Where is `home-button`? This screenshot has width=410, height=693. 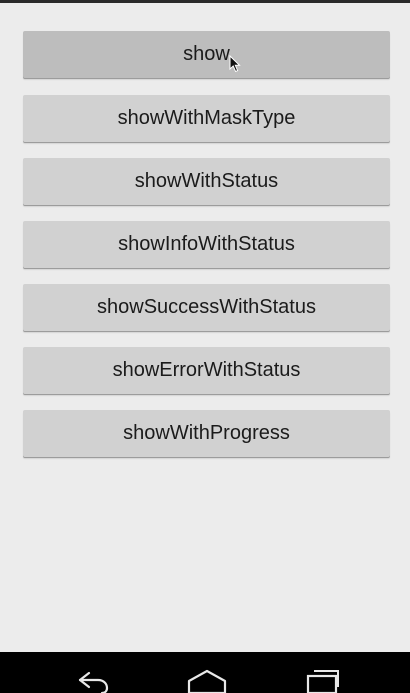
home-button is located at coordinates (207, 676).